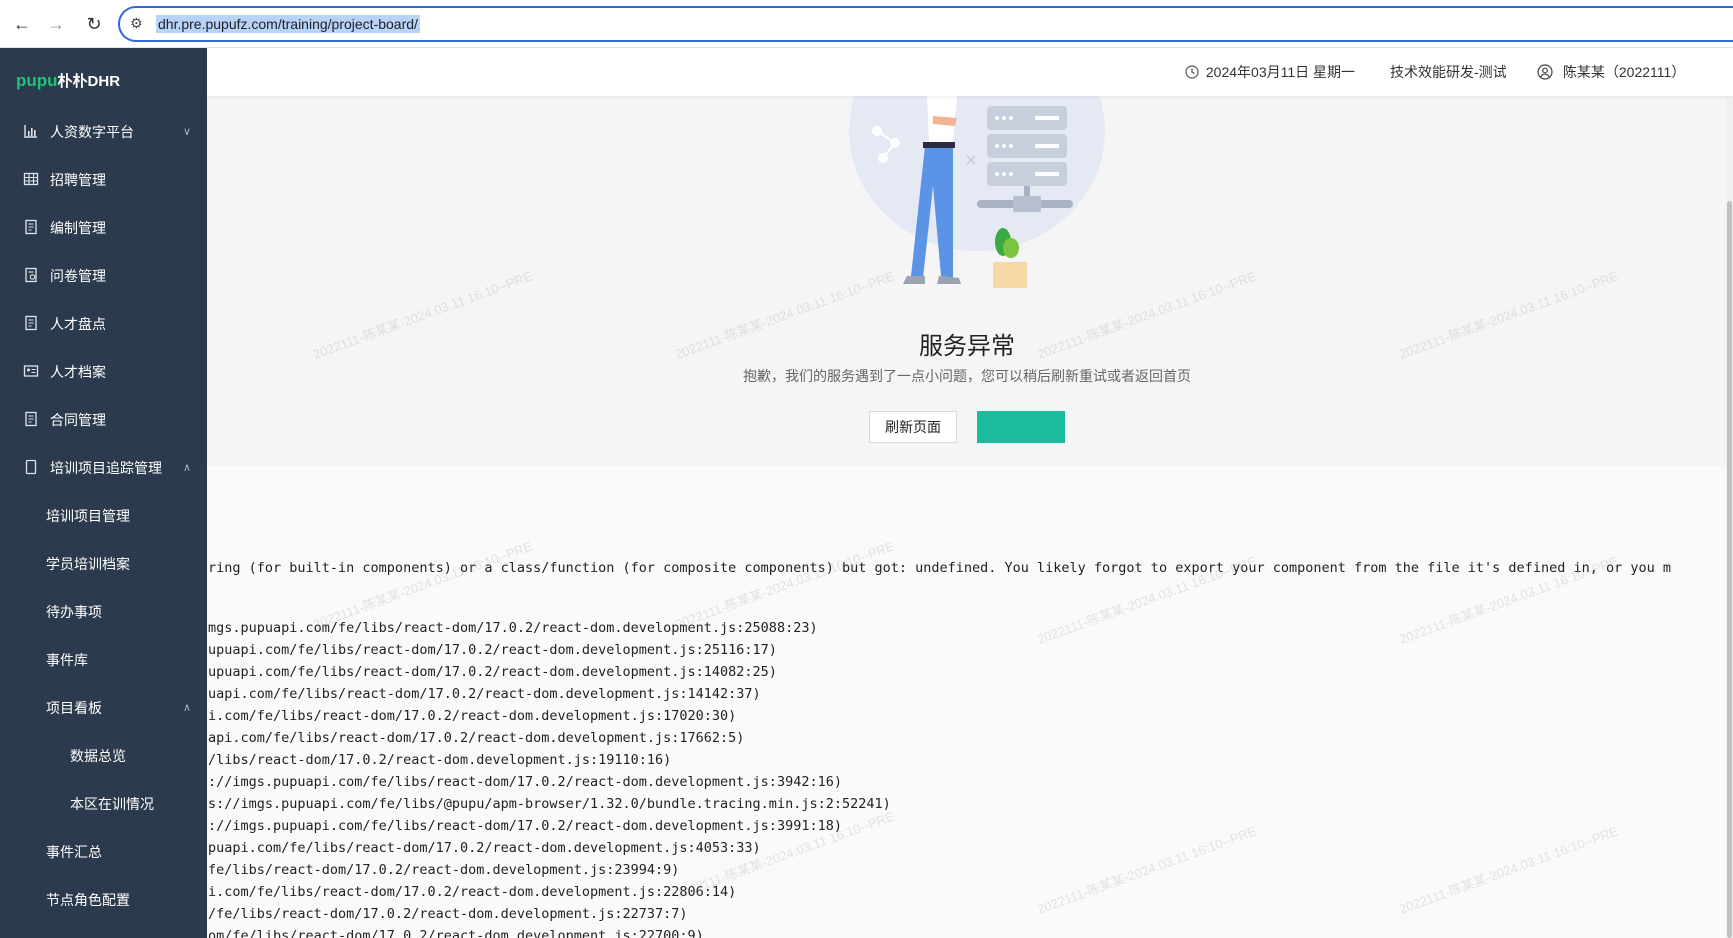 Image resolution: width=1733 pixels, height=938 pixels. I want to click on sidebar-item-data-overview: 数据总览, so click(103, 756).